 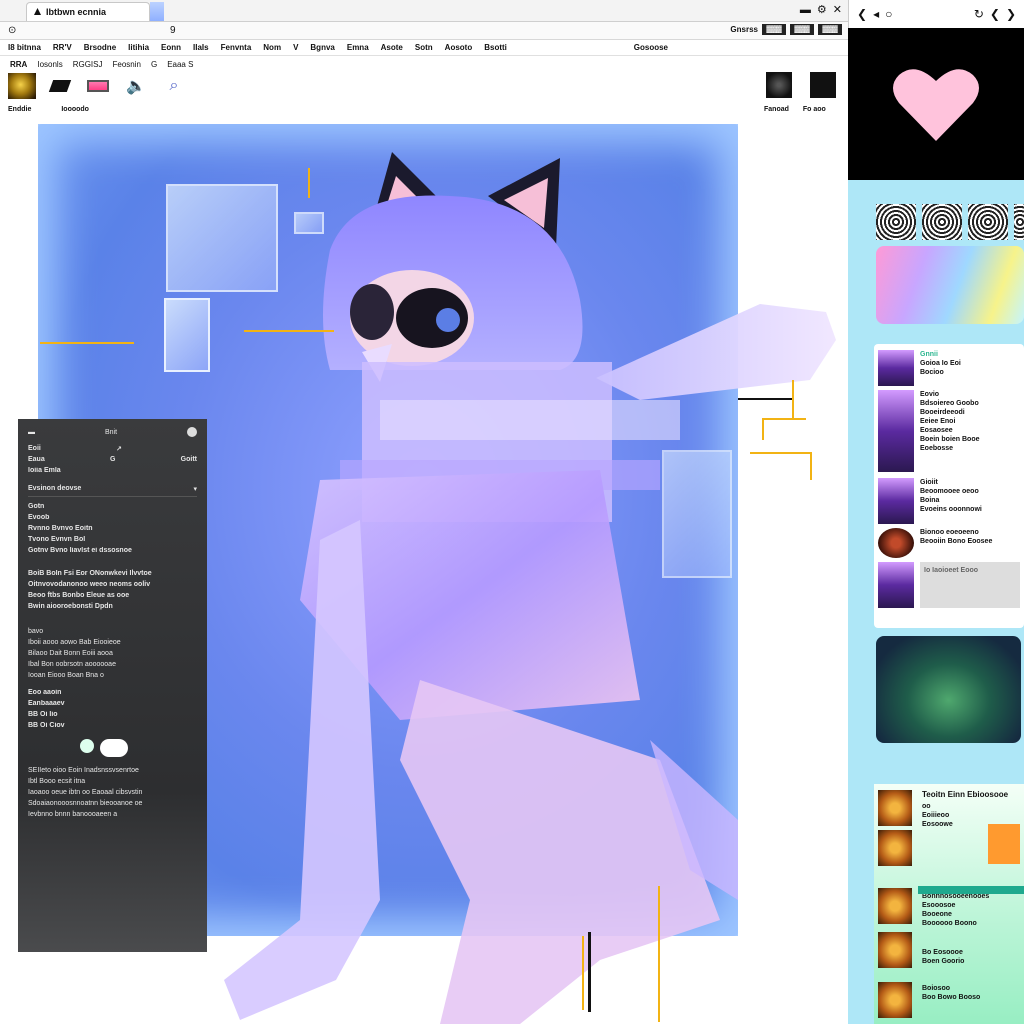 I want to click on list-line: Eeiee Enoi, so click(x=938, y=421).